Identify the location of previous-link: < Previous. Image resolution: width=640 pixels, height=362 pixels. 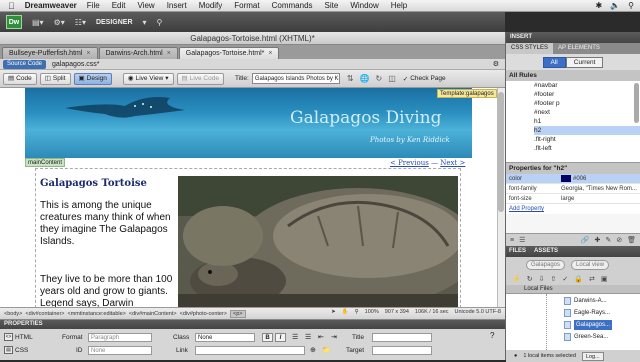
(409, 163).